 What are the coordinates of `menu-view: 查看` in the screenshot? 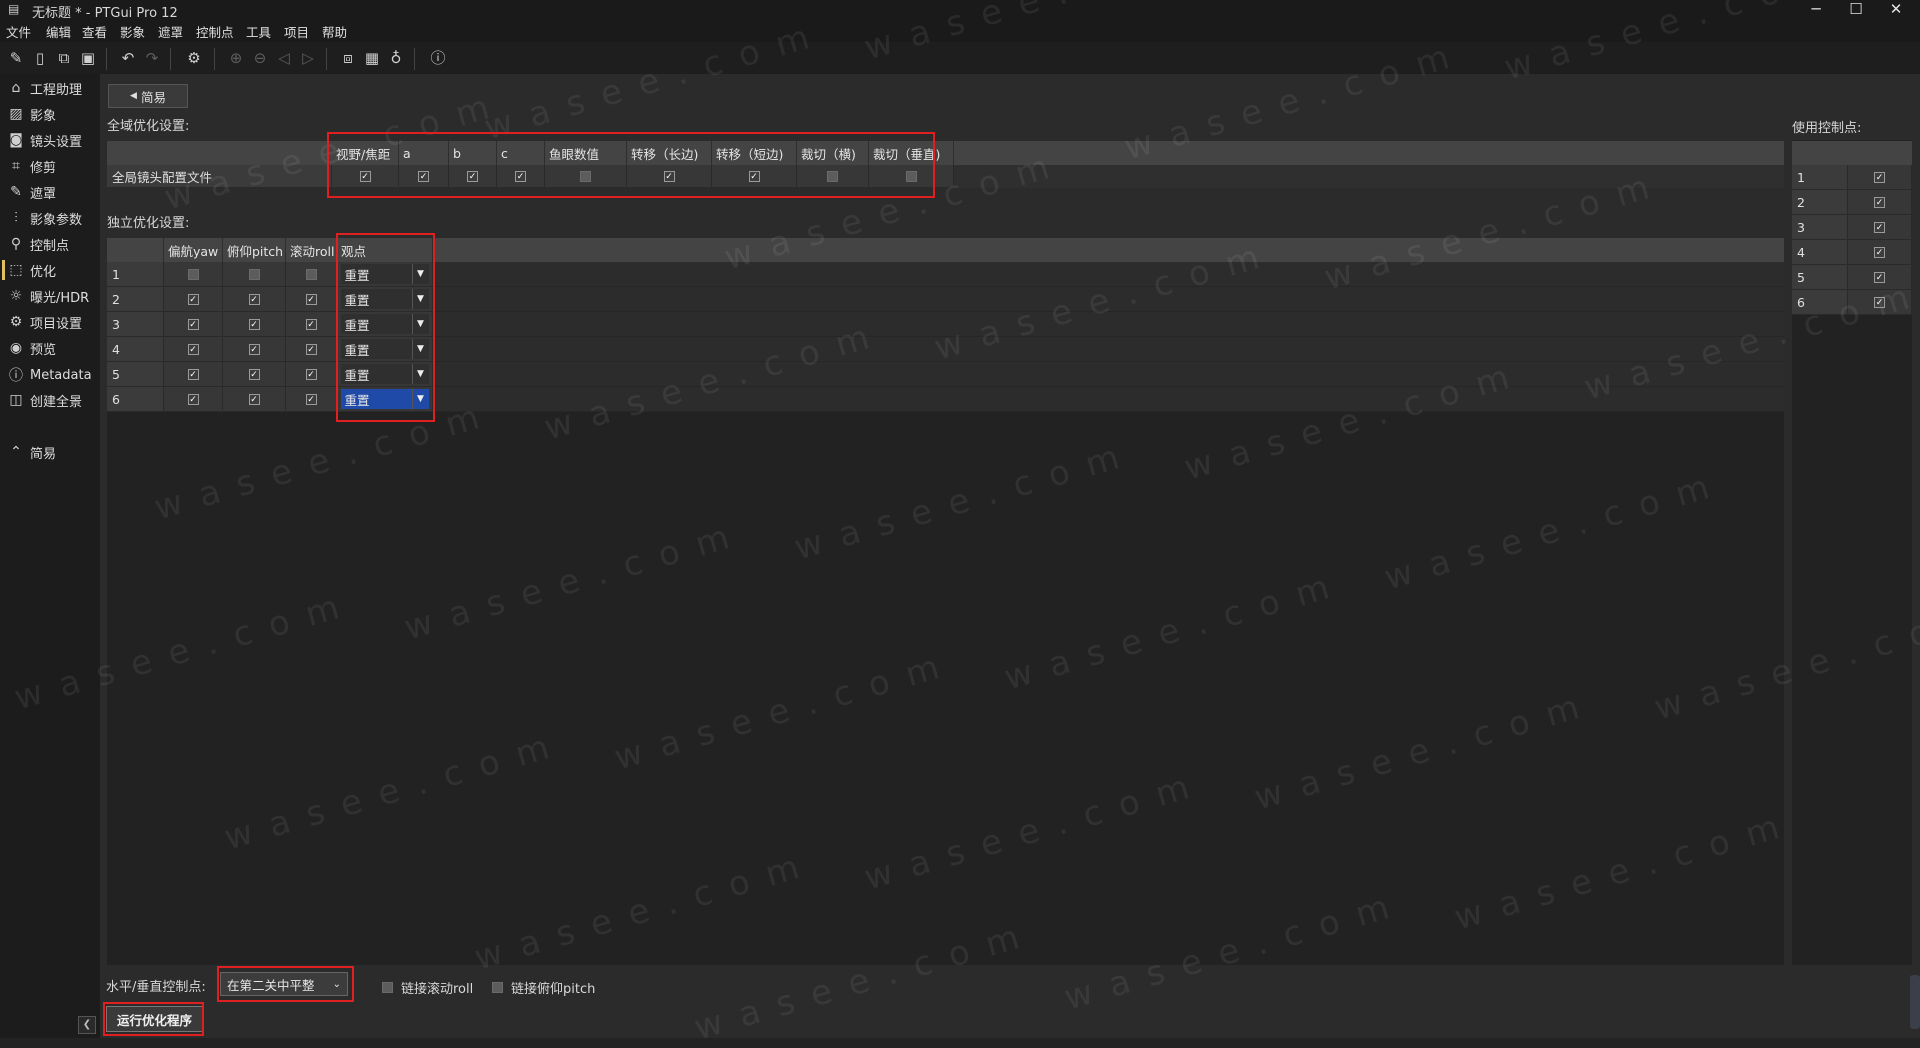 It's located at (94, 31).